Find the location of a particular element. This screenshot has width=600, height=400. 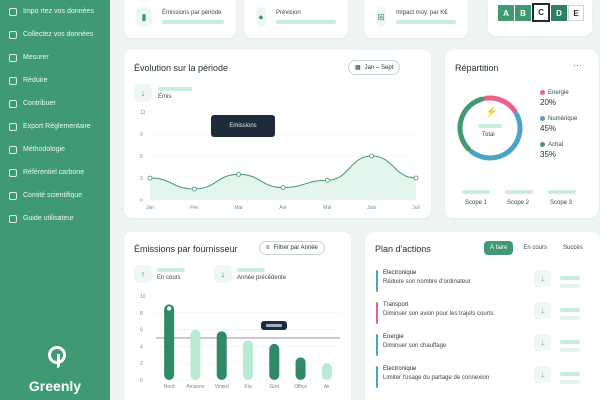

action-description: Limiter l'usage du partage de connexion is located at coordinates (436, 378).